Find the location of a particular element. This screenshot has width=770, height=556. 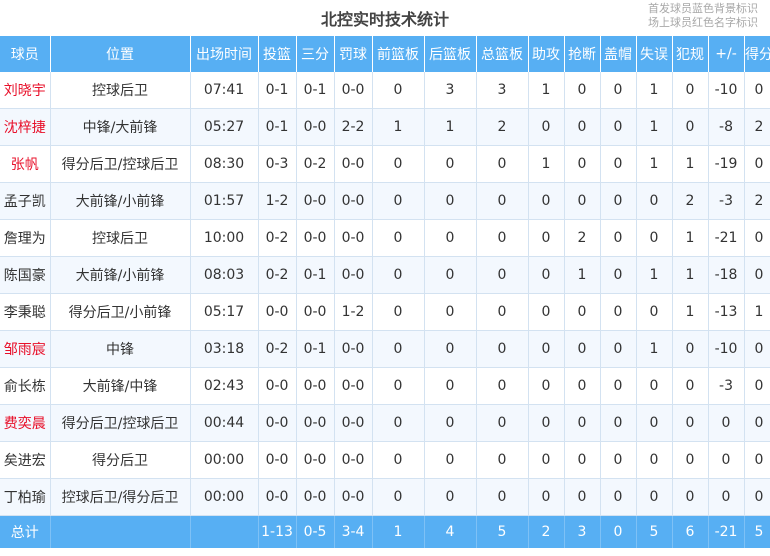

total-cell-tr: 5 is located at coordinates (502, 531).